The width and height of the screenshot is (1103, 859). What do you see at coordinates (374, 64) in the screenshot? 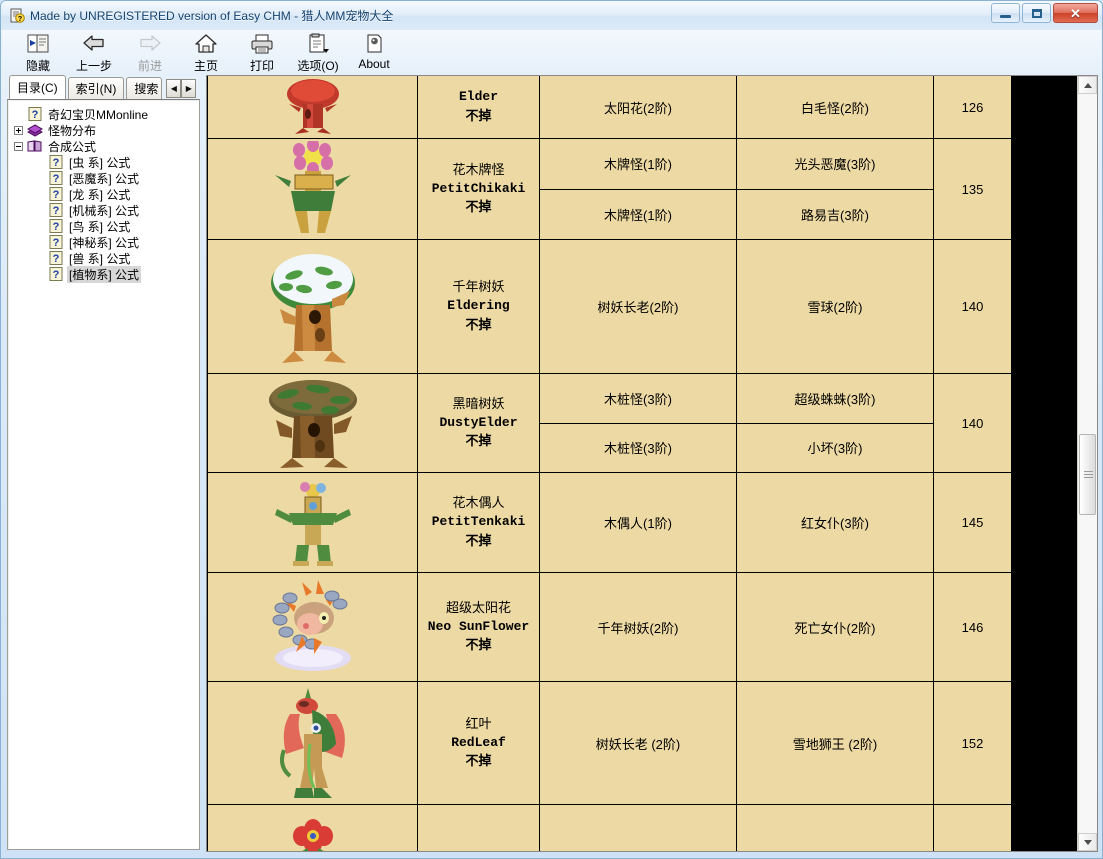
I see `toolbar-label-about: About` at bounding box center [374, 64].